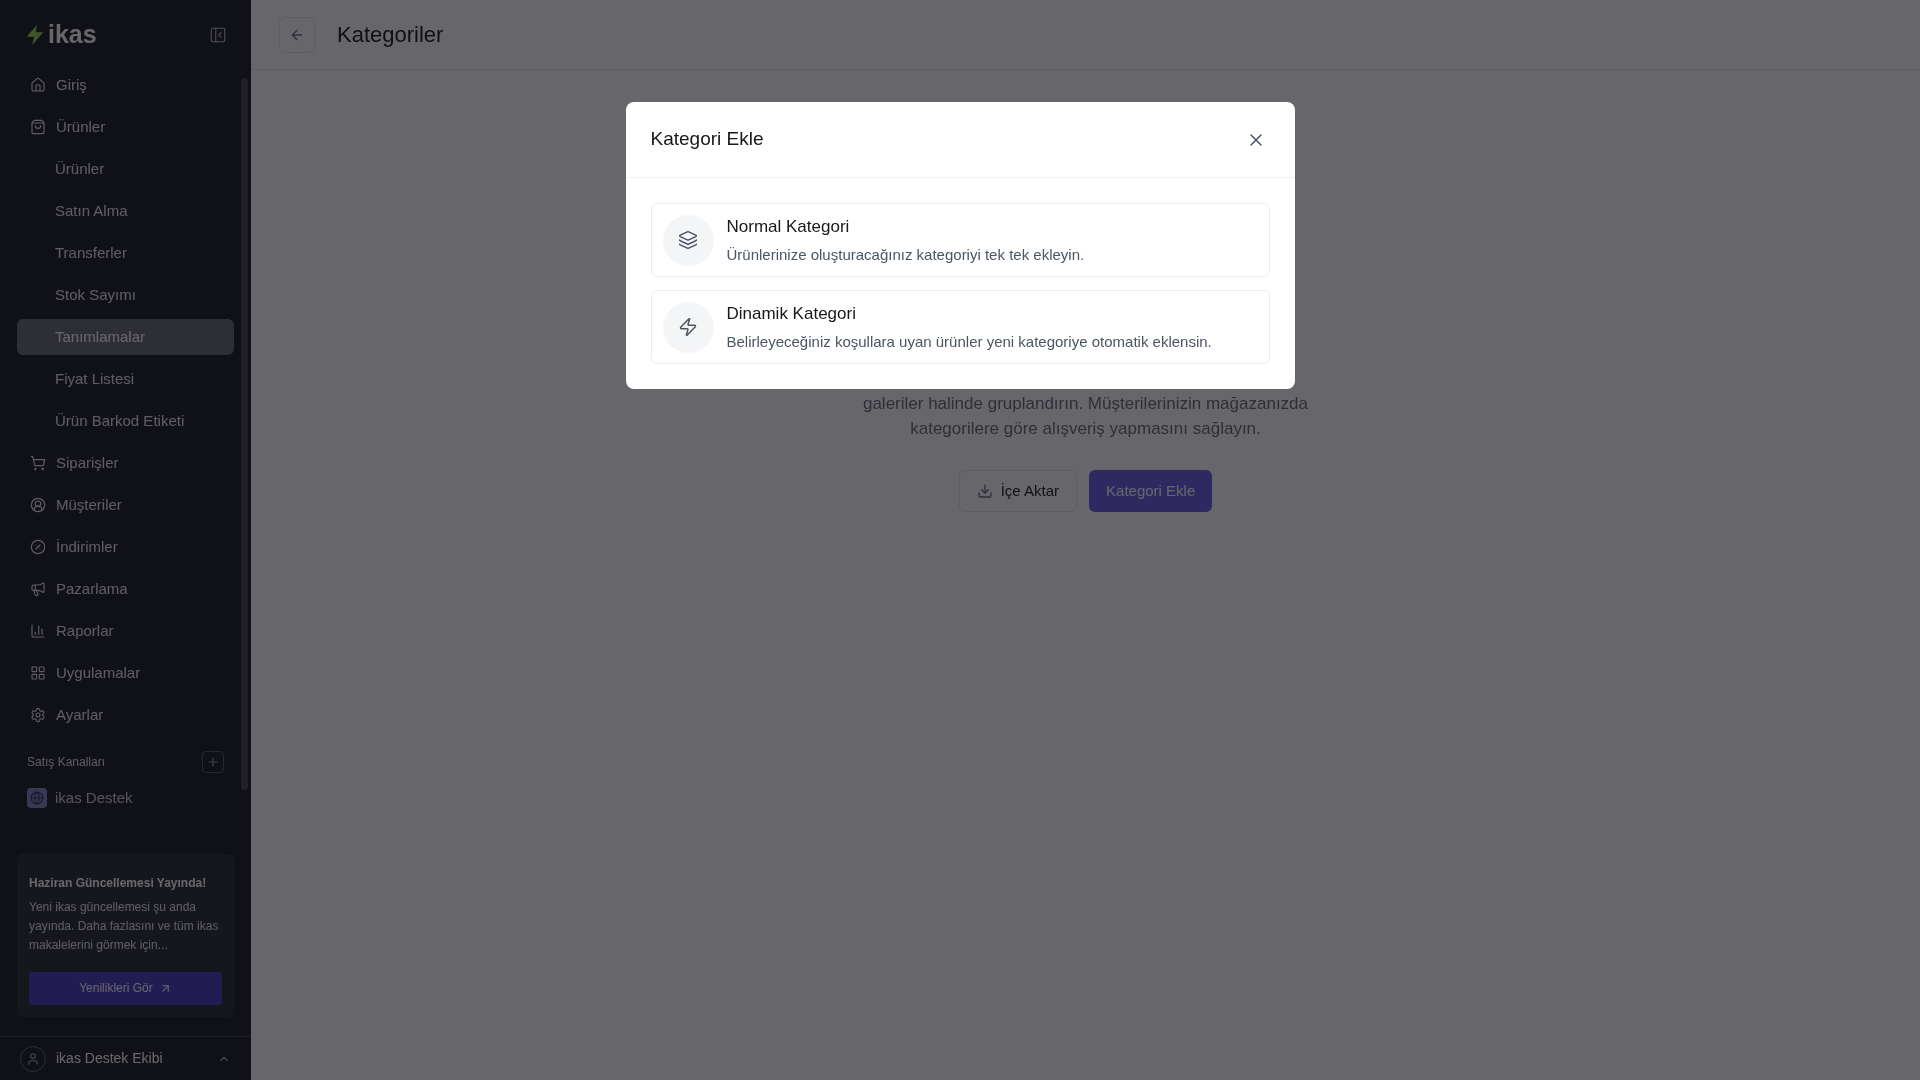 The width and height of the screenshot is (1920, 1080). Describe the element at coordinates (688, 327) in the screenshot. I see `lightning-icon` at that location.